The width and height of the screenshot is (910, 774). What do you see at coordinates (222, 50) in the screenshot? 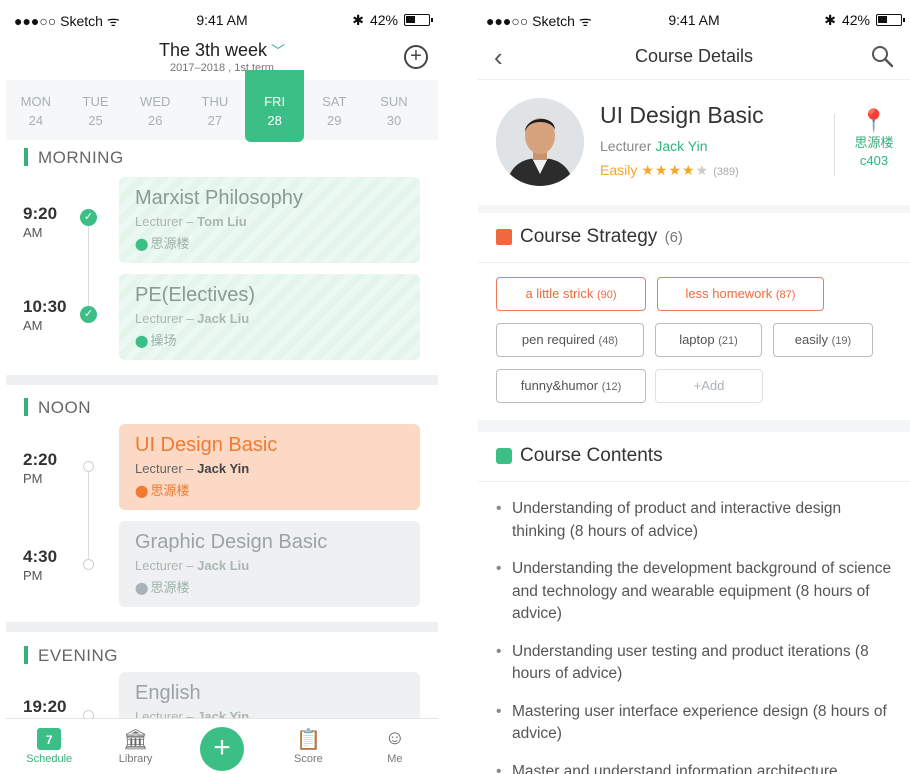
I see `week-selector: The 3th week ﹀` at bounding box center [222, 50].